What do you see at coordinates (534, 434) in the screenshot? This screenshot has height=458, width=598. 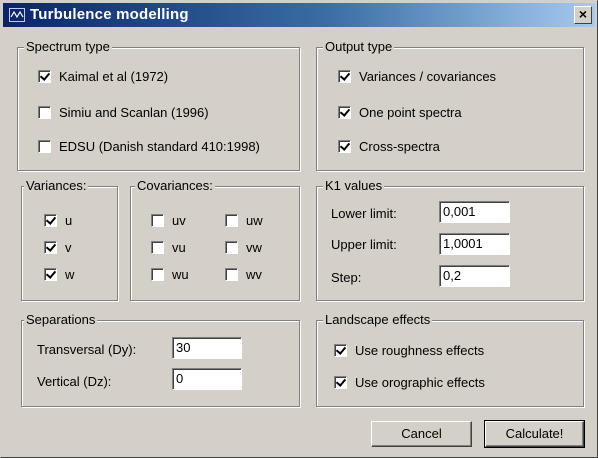 I see `calculate-button: Calculate!` at bounding box center [534, 434].